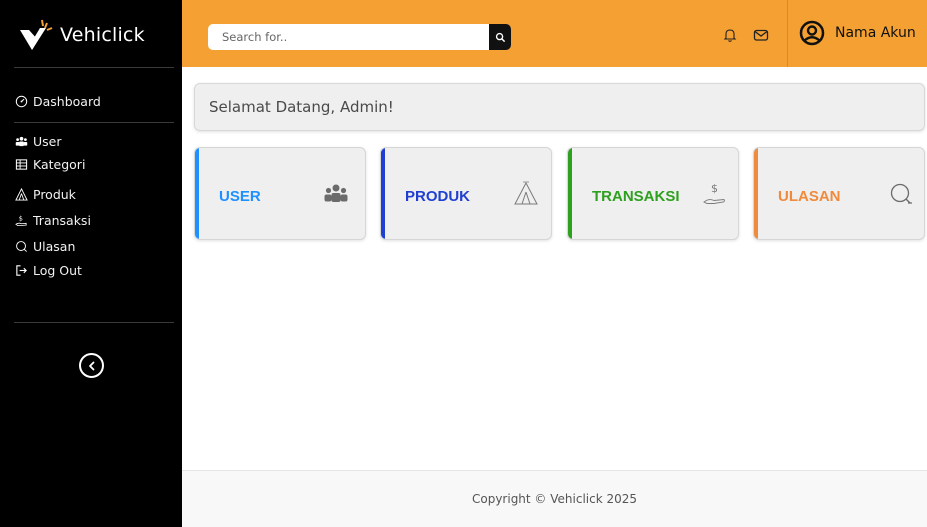  What do you see at coordinates (761, 35) in the screenshot?
I see `envelope-icon` at bounding box center [761, 35].